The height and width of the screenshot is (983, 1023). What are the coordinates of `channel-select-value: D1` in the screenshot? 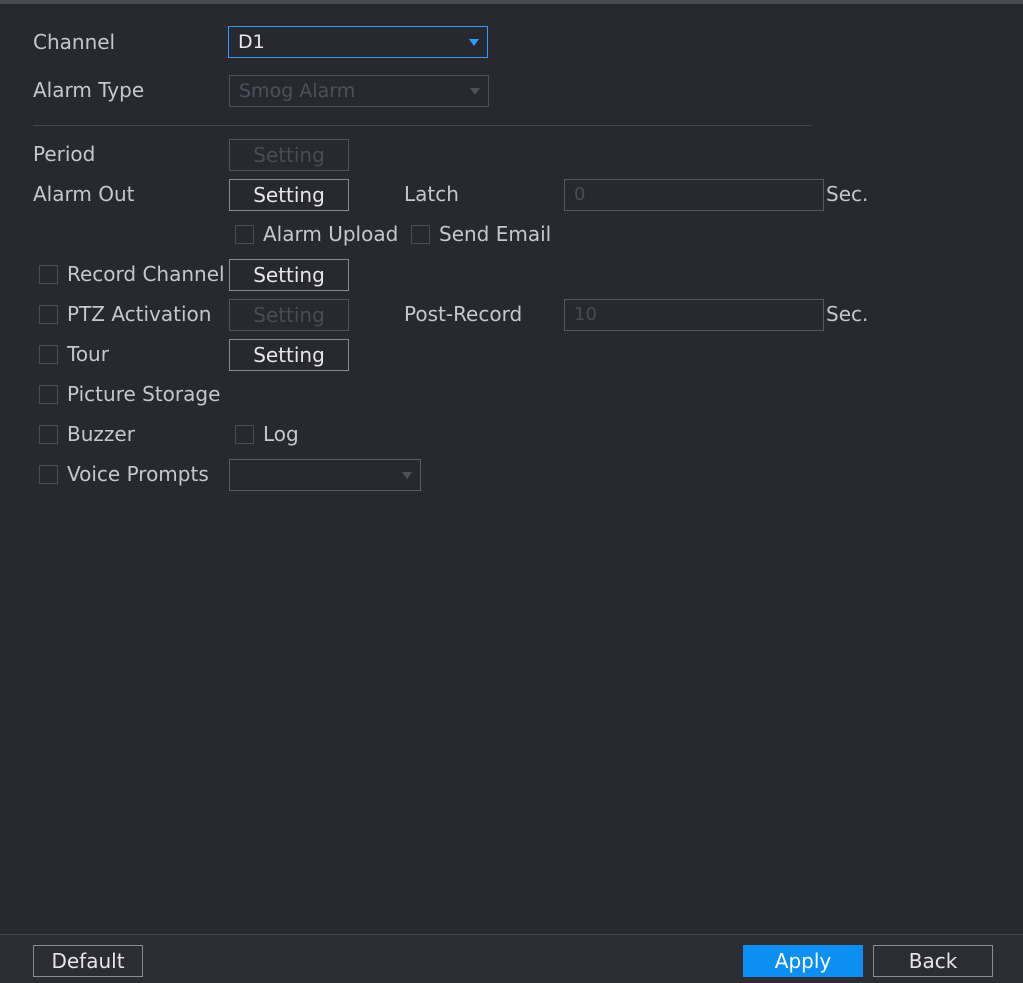 It's located at (251, 42).